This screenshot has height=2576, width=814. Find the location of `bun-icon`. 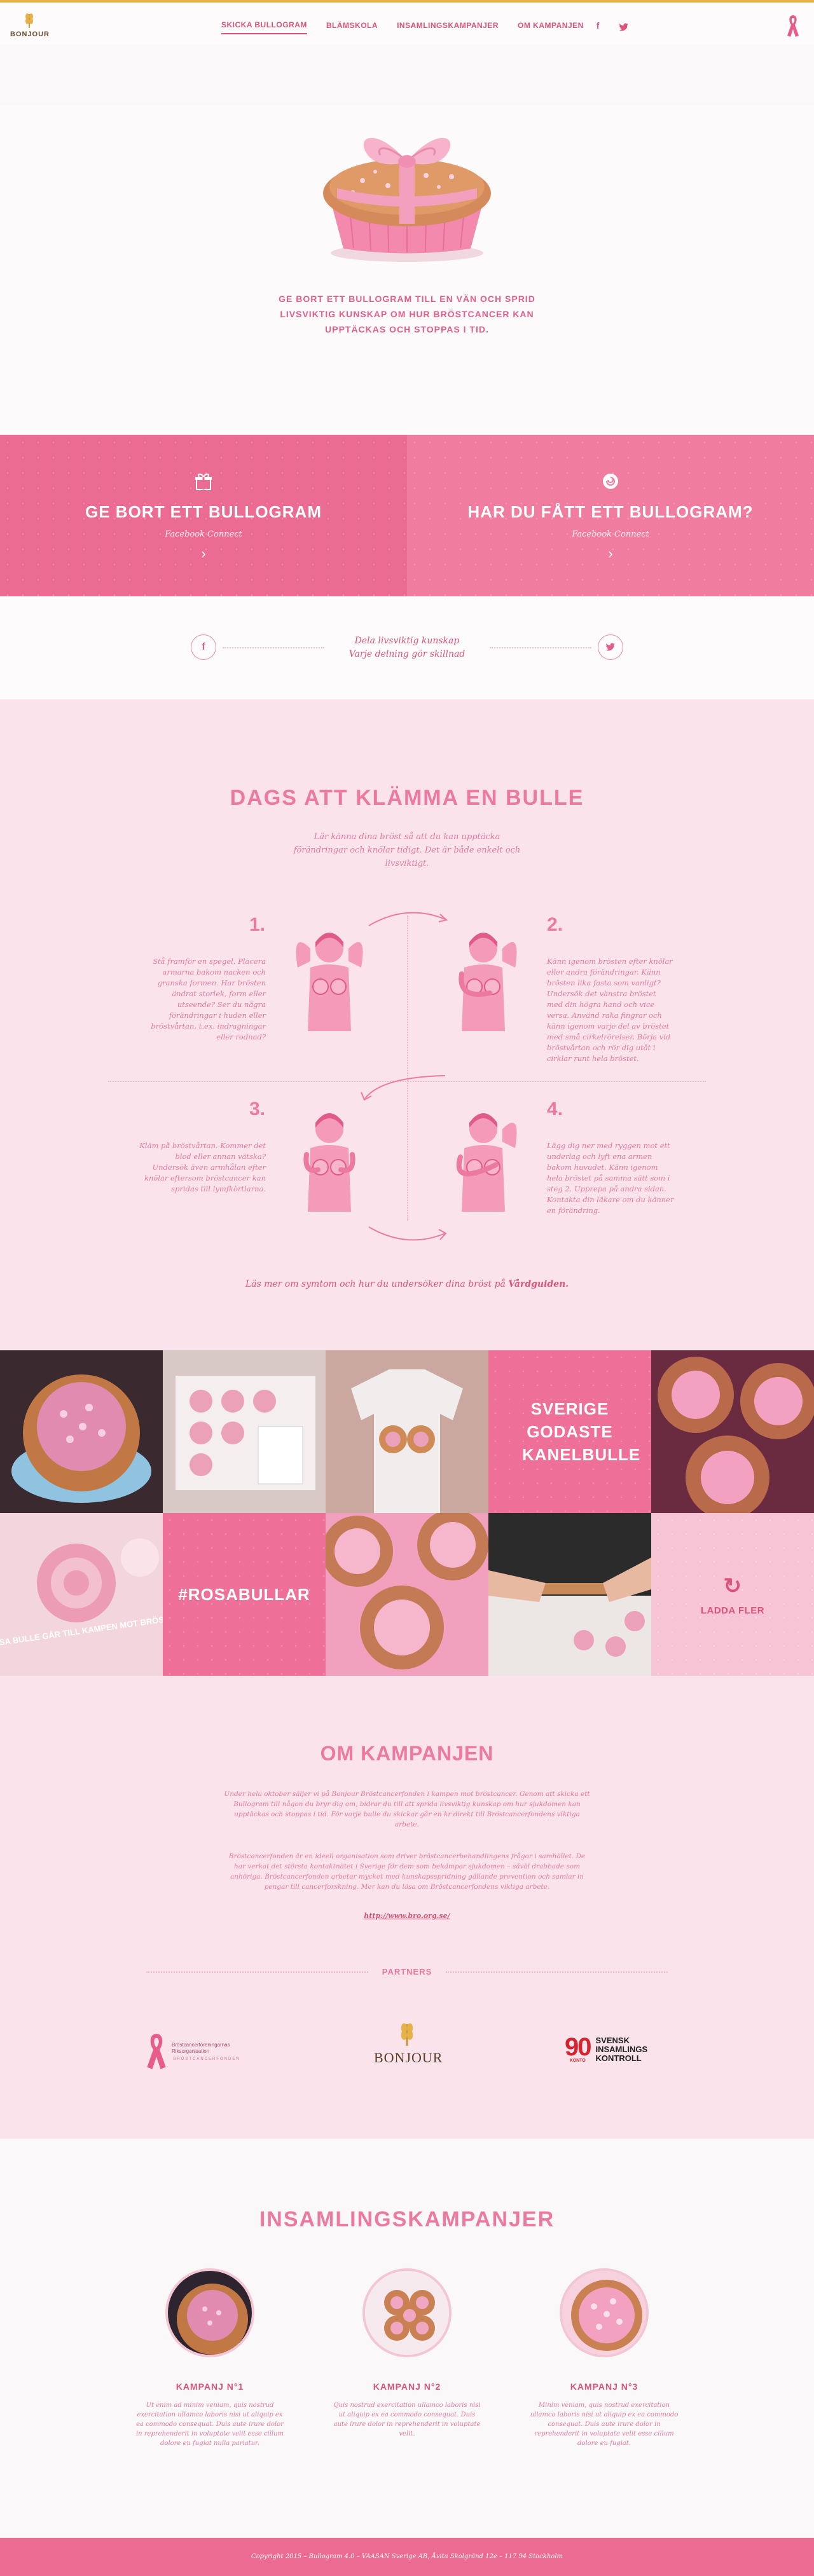

bun-icon is located at coordinates (610, 482).